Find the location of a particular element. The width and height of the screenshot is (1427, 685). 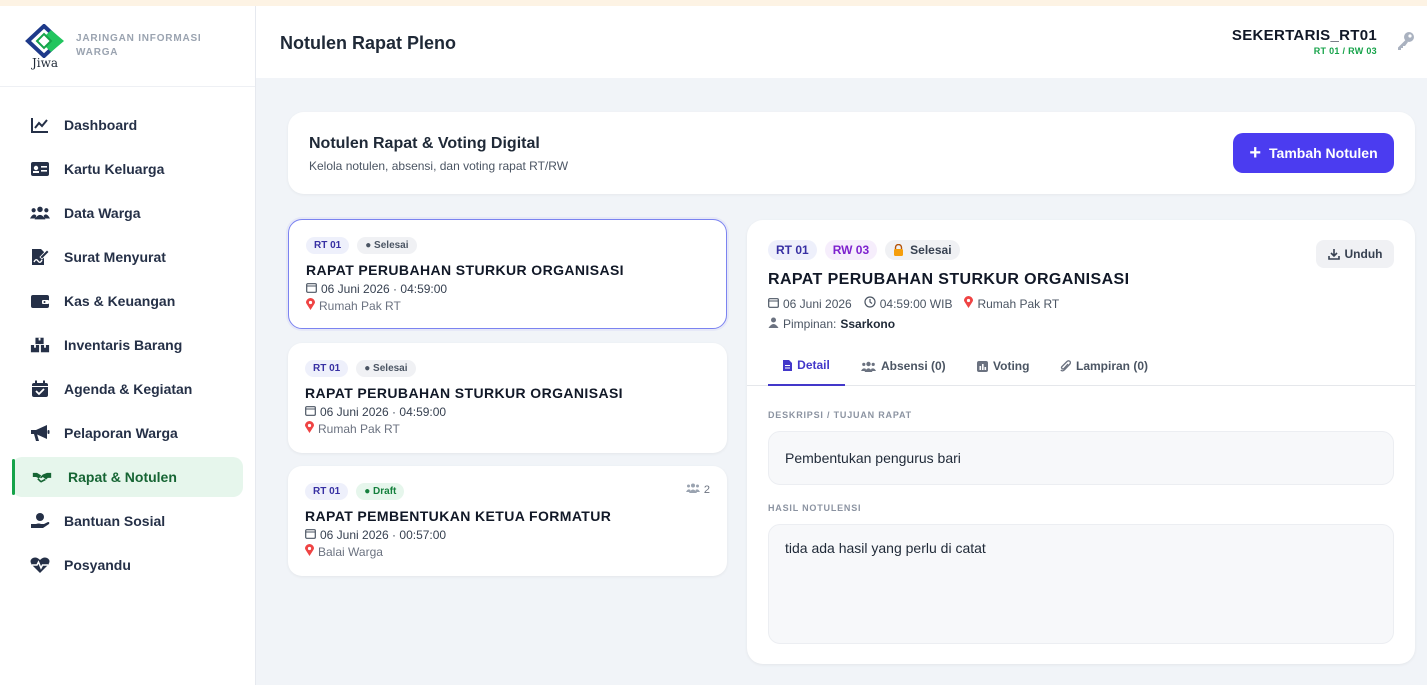

bullhorn-icon is located at coordinates (40, 433).